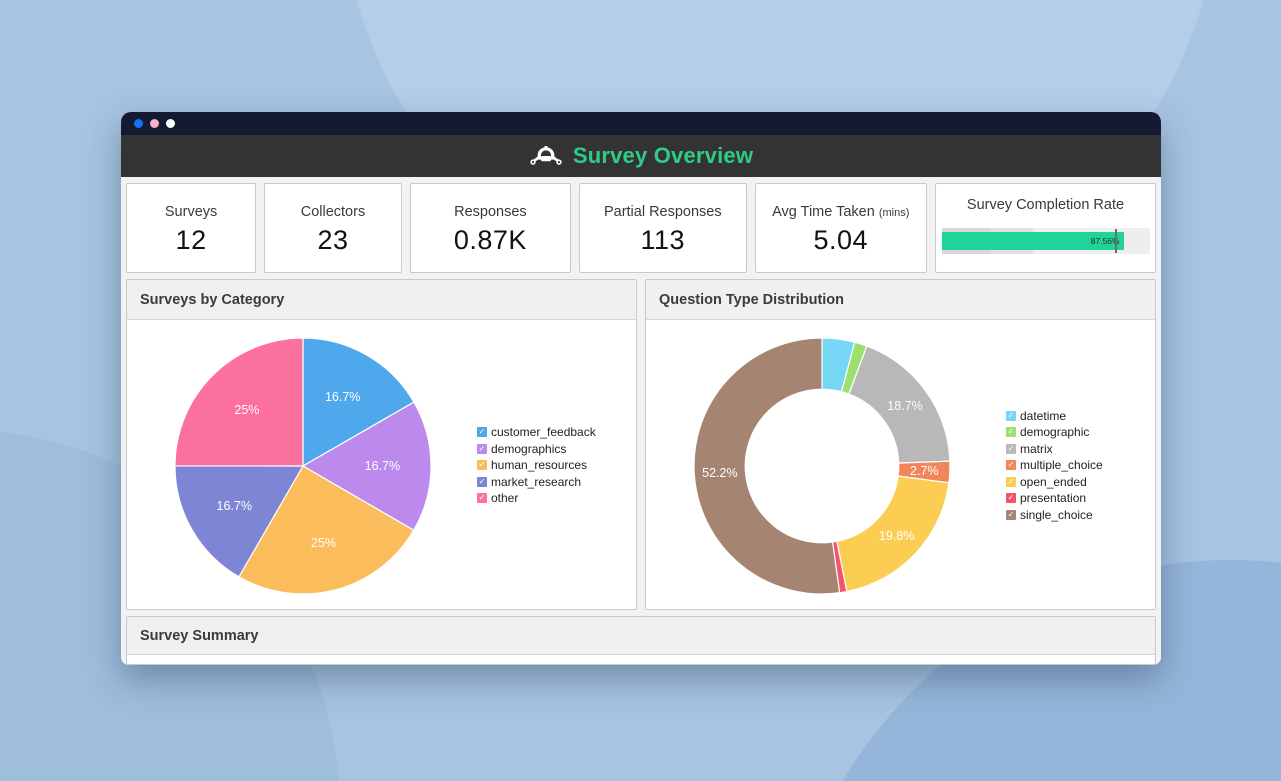 The width and height of the screenshot is (1281, 781). Describe the element at coordinates (170, 123) in the screenshot. I see `window-control-maximize-dot` at that location.